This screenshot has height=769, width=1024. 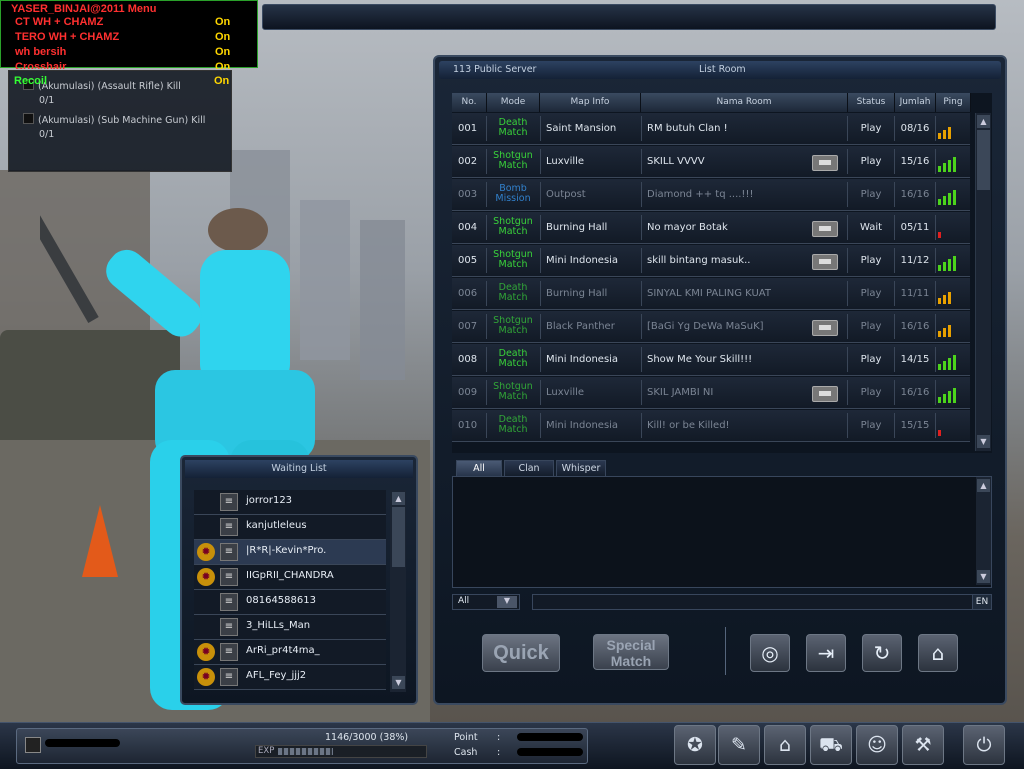 I want to click on room-name: No mayor Botak, so click(x=687, y=227).